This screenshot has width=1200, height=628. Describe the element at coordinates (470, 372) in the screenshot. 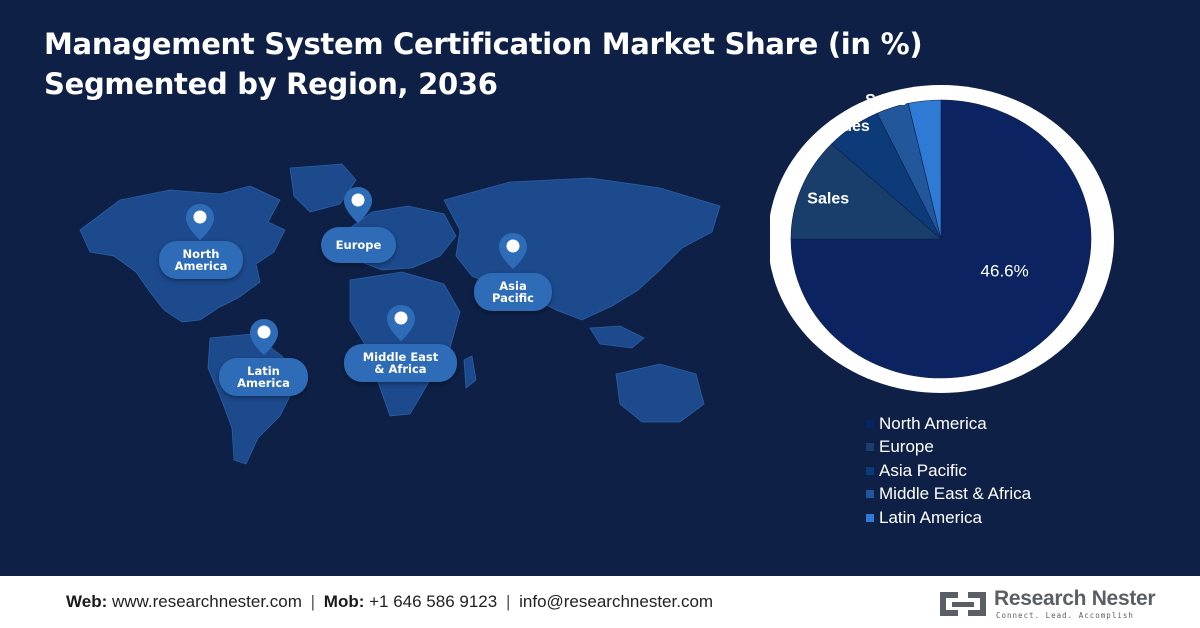

I see `map-madagascar` at that location.